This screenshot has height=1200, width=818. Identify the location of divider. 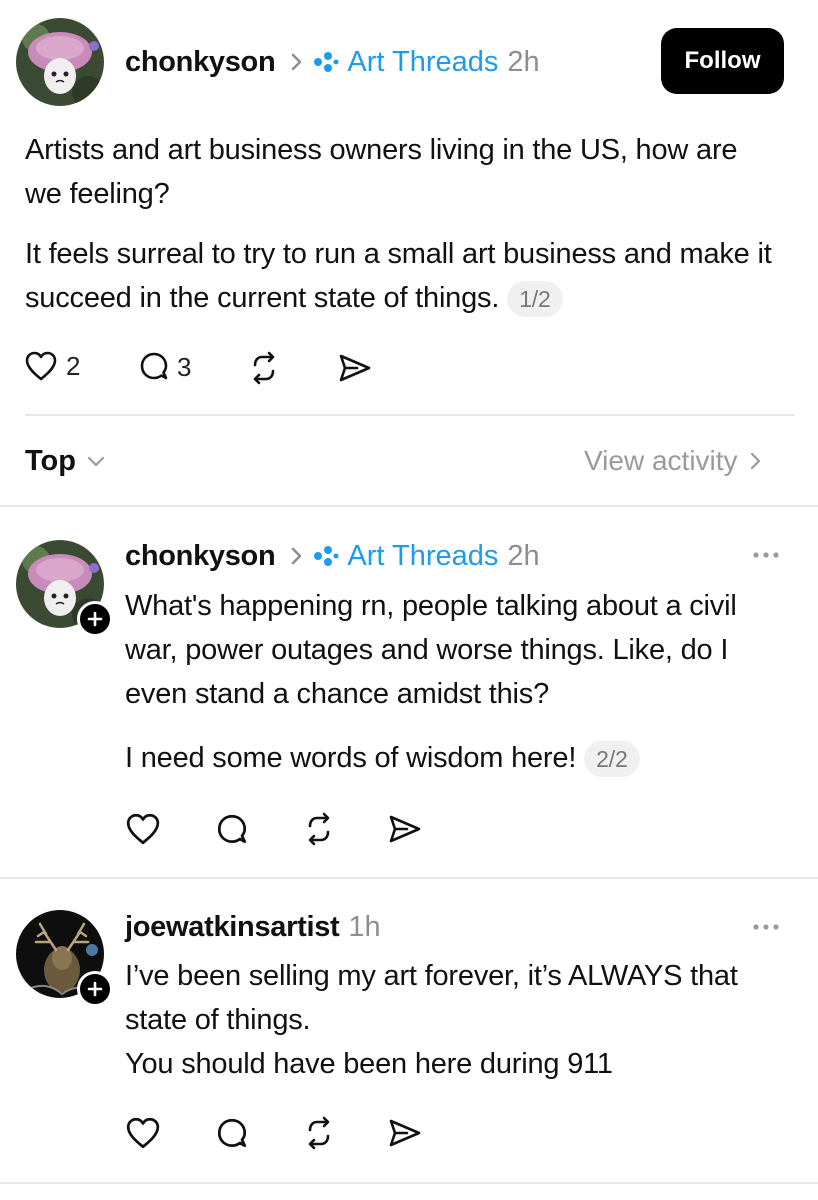
(409, 415).